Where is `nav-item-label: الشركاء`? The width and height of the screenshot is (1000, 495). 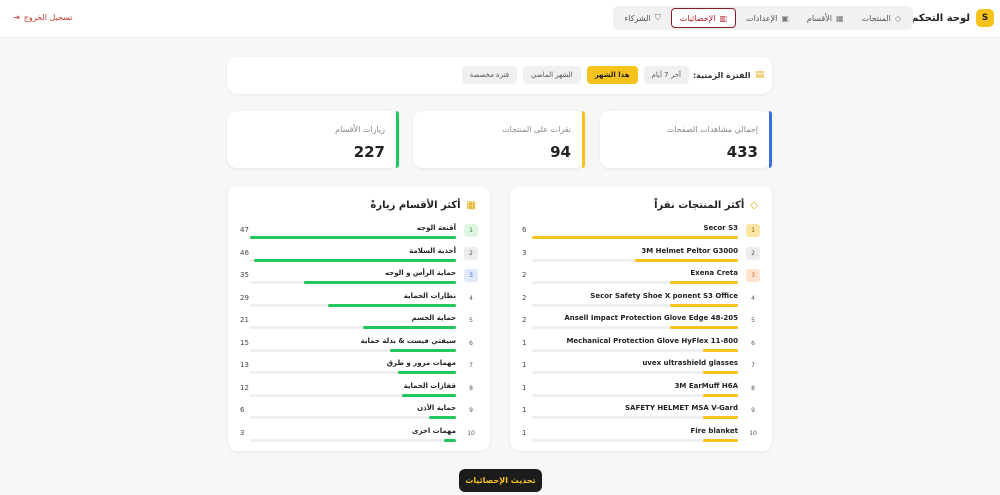
nav-item-label: الشركاء is located at coordinates (637, 18).